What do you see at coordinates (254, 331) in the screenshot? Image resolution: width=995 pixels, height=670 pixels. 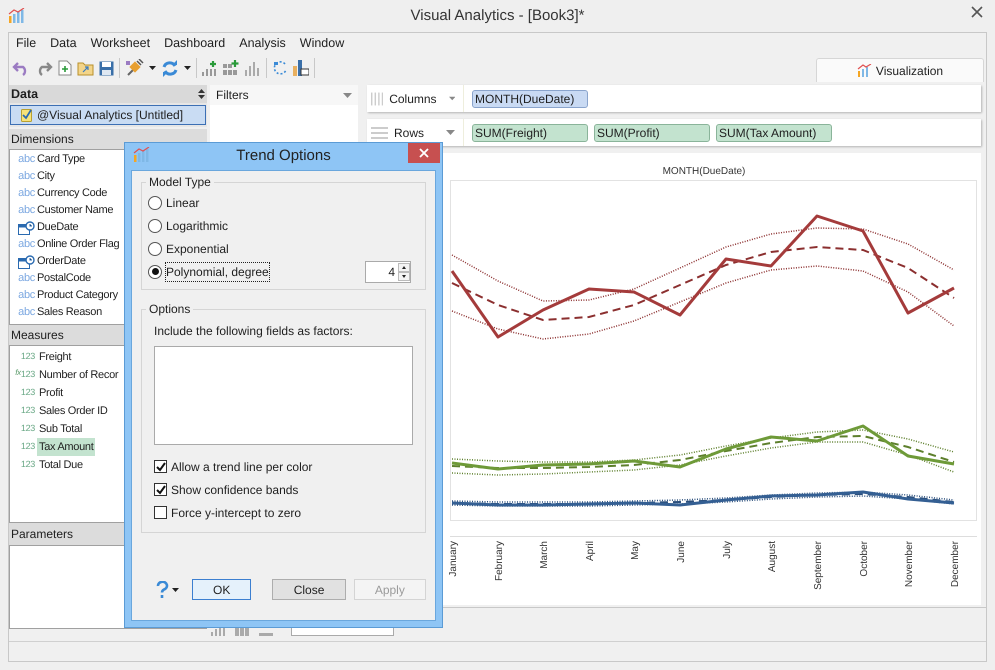 I see `factors-label: Include the following fields as factors:` at bounding box center [254, 331].